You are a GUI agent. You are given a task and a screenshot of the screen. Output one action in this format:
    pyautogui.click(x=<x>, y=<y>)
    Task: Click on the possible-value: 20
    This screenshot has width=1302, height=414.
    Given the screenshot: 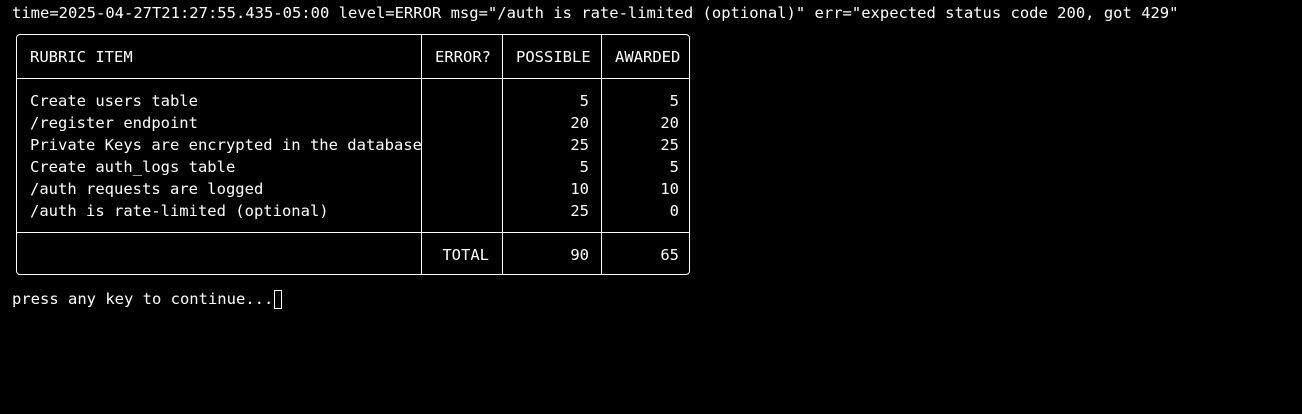 What is the action you would take?
    pyautogui.click(x=579, y=123)
    